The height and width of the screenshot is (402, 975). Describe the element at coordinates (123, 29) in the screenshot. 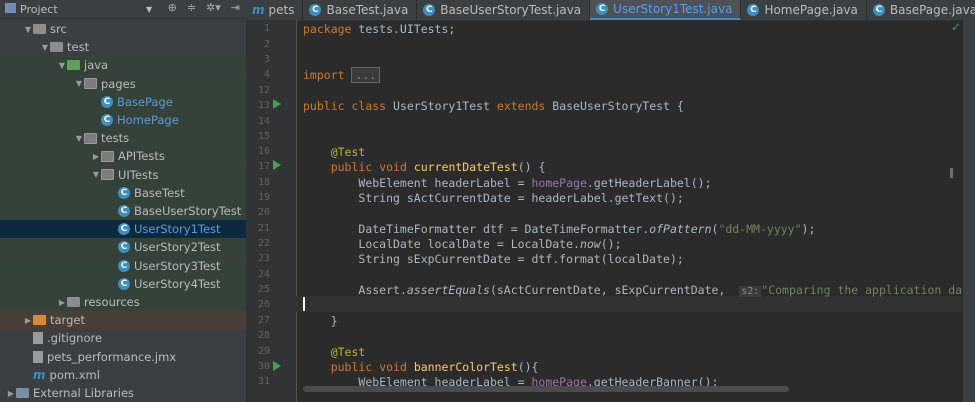

I see `tree-item: ▼ src` at that location.